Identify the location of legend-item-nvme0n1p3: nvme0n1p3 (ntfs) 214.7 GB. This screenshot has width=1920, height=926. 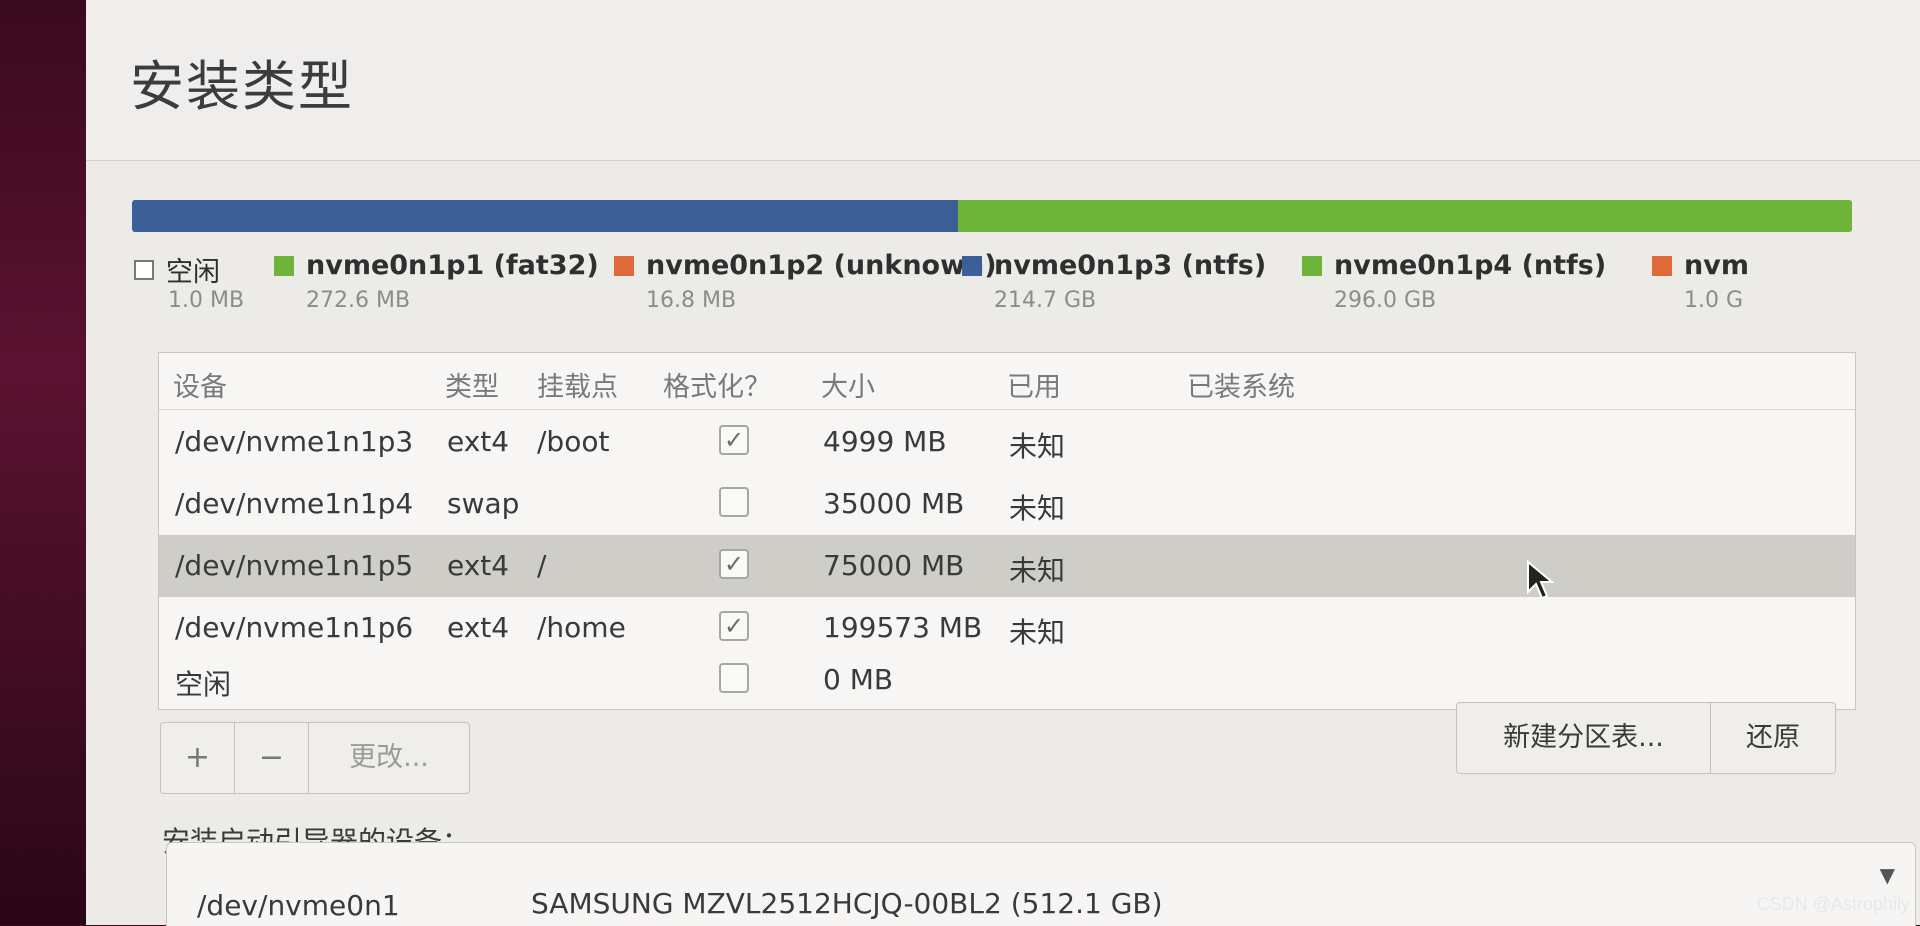
(1114, 281).